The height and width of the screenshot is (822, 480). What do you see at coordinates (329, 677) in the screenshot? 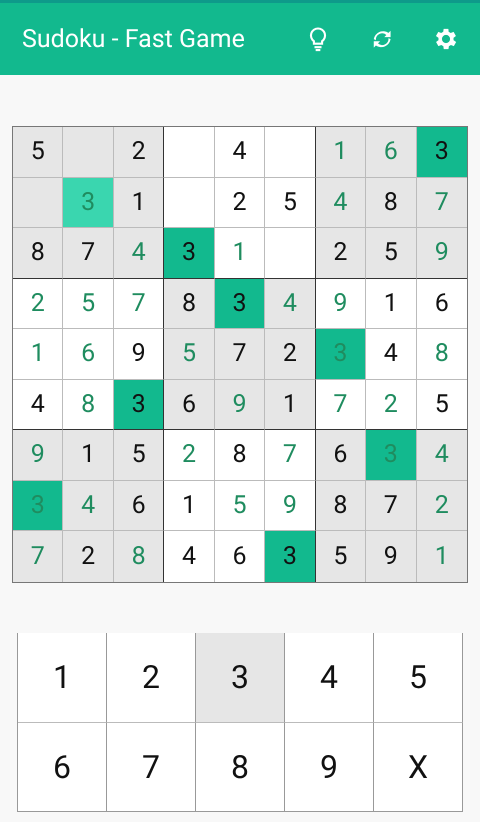
I see `number-key: 4` at bounding box center [329, 677].